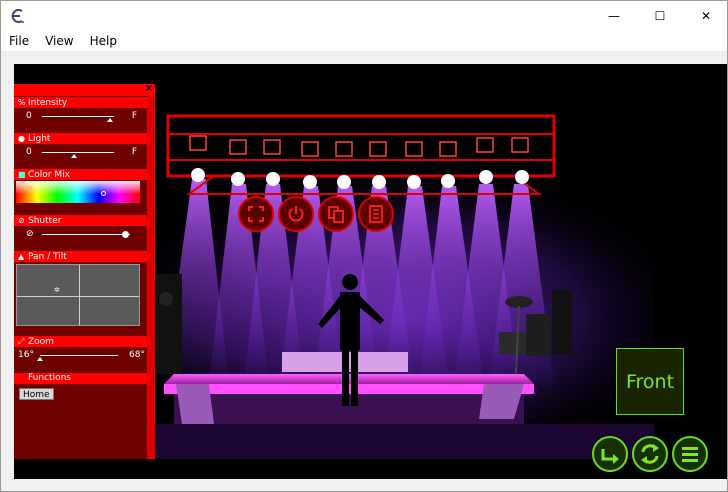 This screenshot has width=728, height=492. I want to click on shutter-icon: ⊘, so click(21, 220).